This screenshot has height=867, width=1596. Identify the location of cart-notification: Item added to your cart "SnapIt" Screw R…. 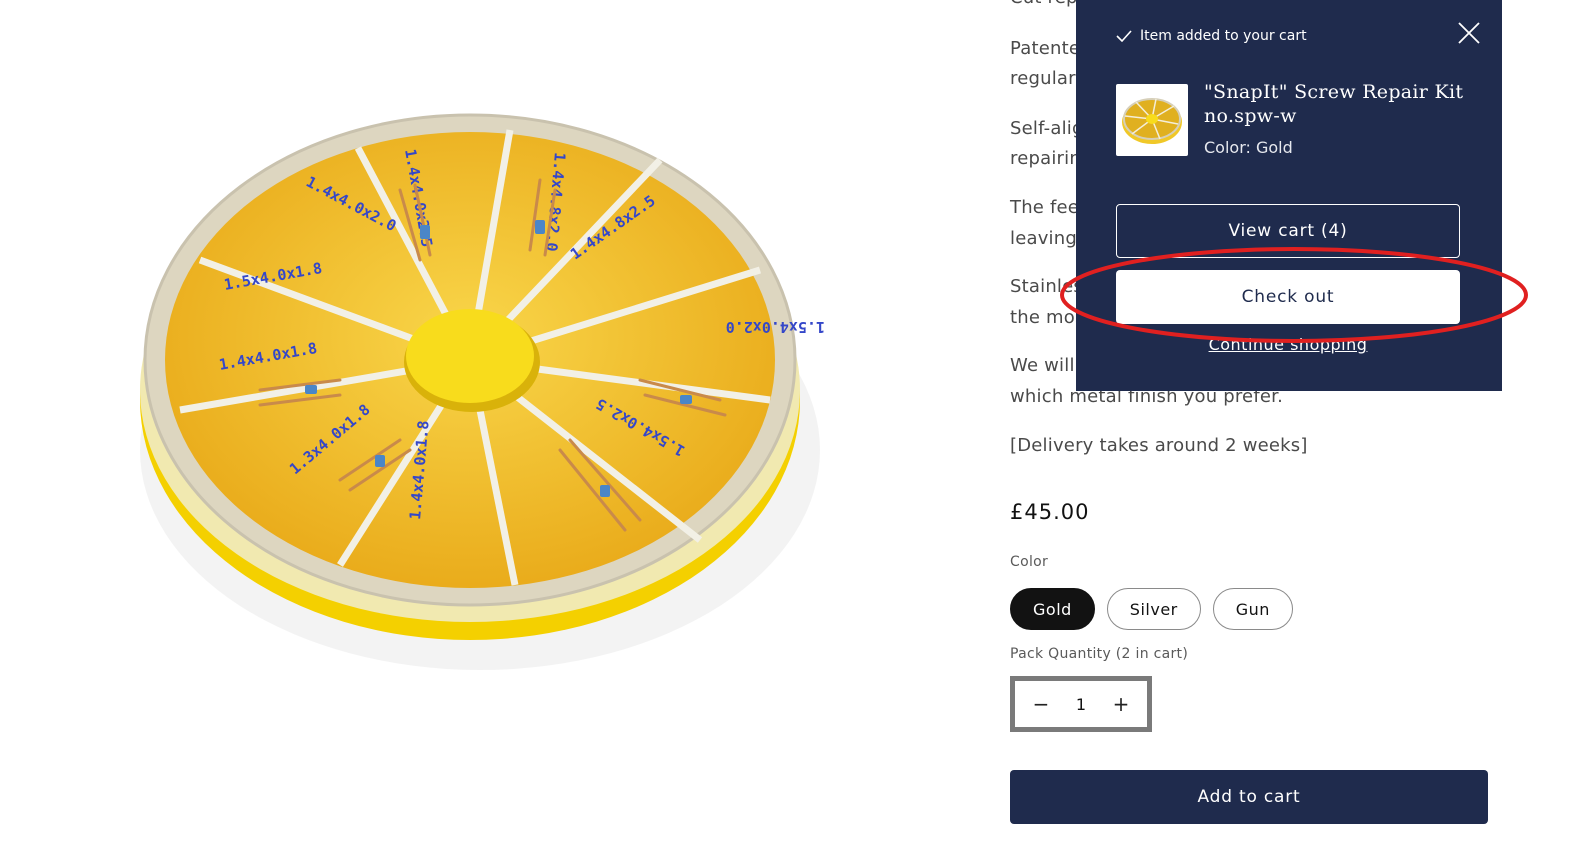
(1289, 195).